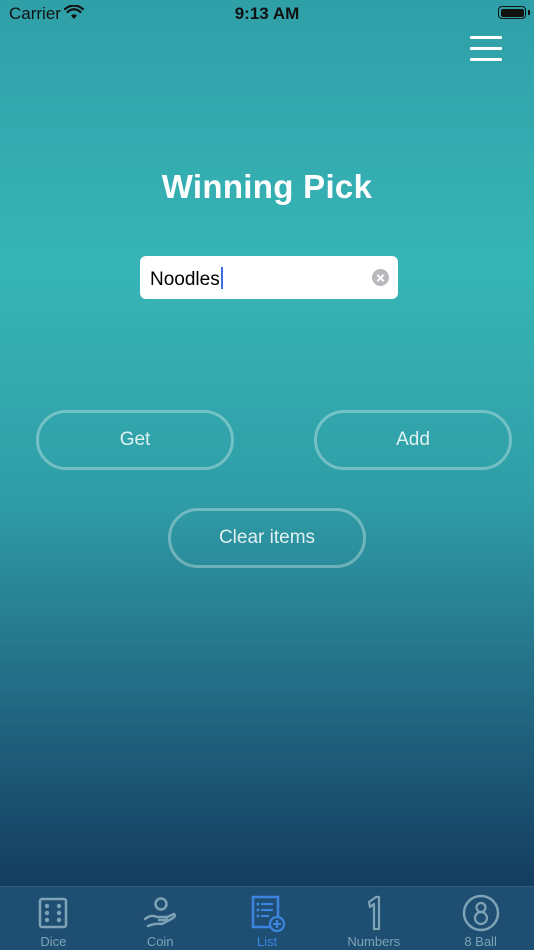 This screenshot has height=950, width=534. I want to click on hamburger-icon, so click(486, 37).